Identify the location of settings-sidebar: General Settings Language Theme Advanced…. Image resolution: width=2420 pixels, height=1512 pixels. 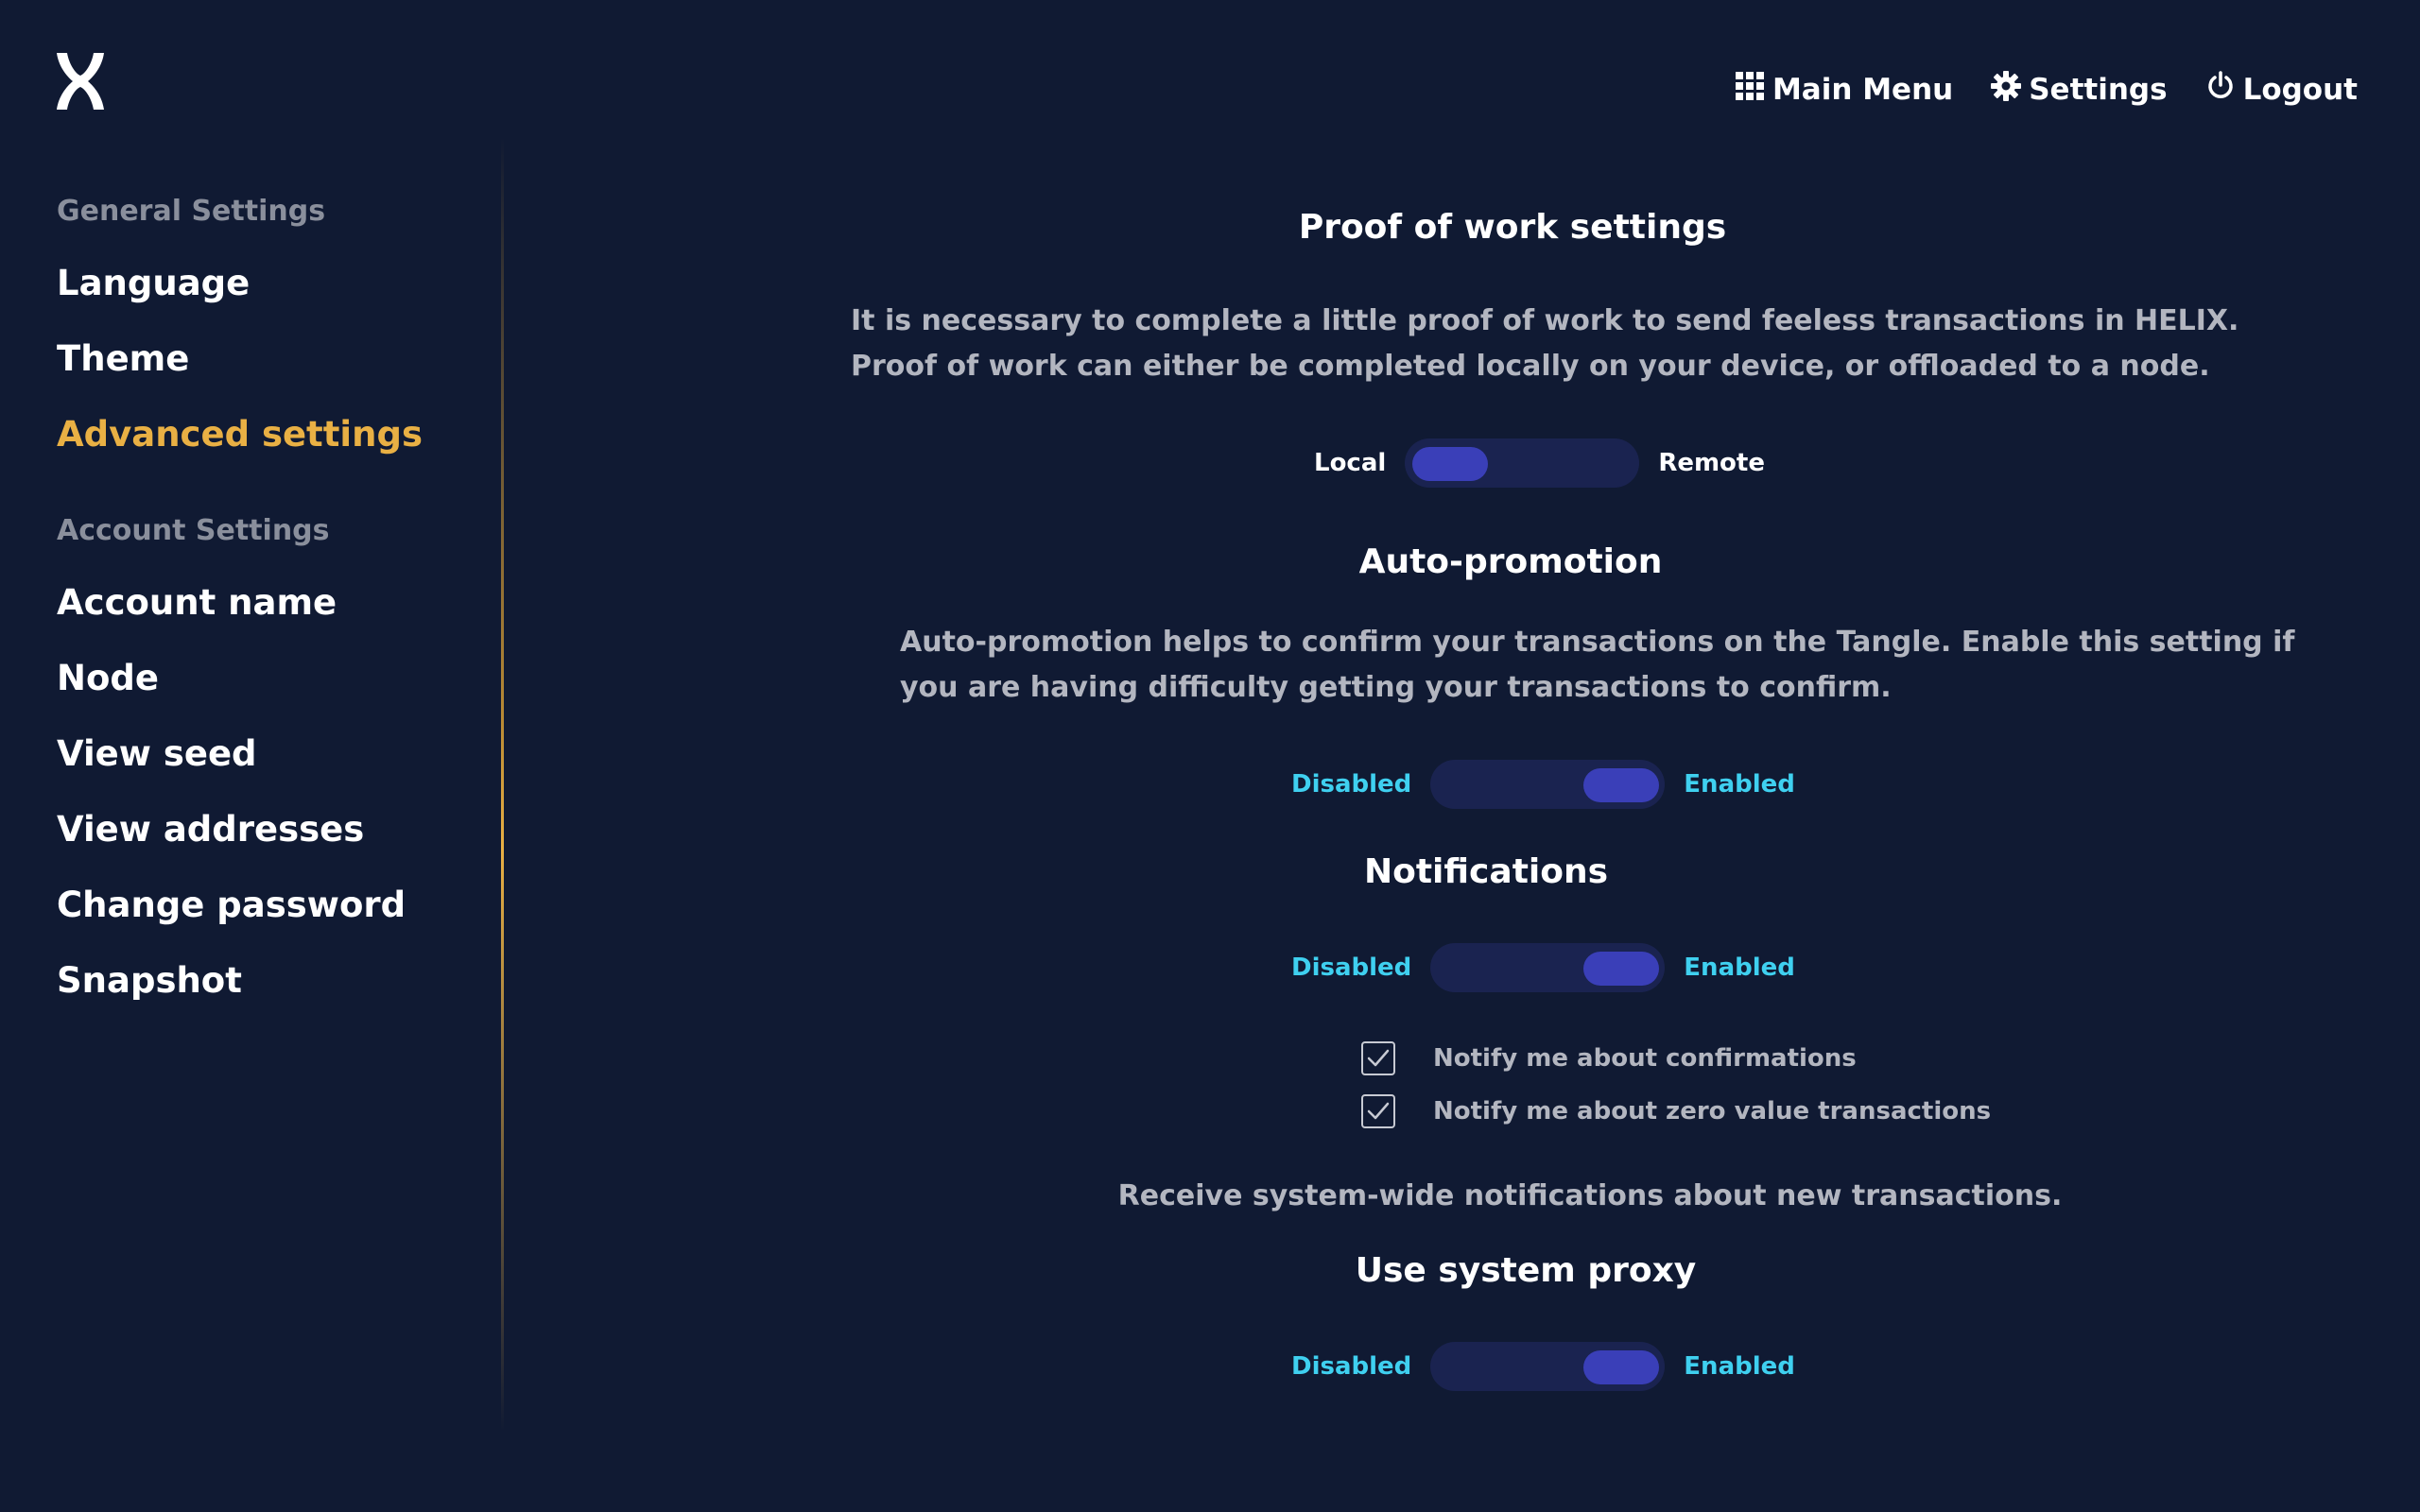
(265, 604).